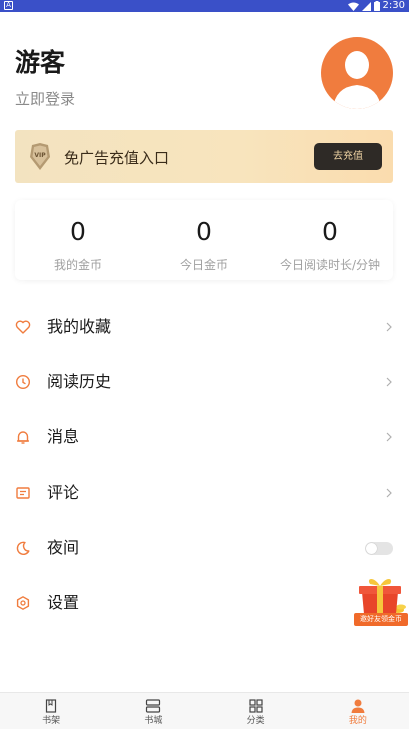 The image size is (409, 729). What do you see at coordinates (63, 547) in the screenshot?
I see `menu-item-label: 夜间` at bounding box center [63, 547].